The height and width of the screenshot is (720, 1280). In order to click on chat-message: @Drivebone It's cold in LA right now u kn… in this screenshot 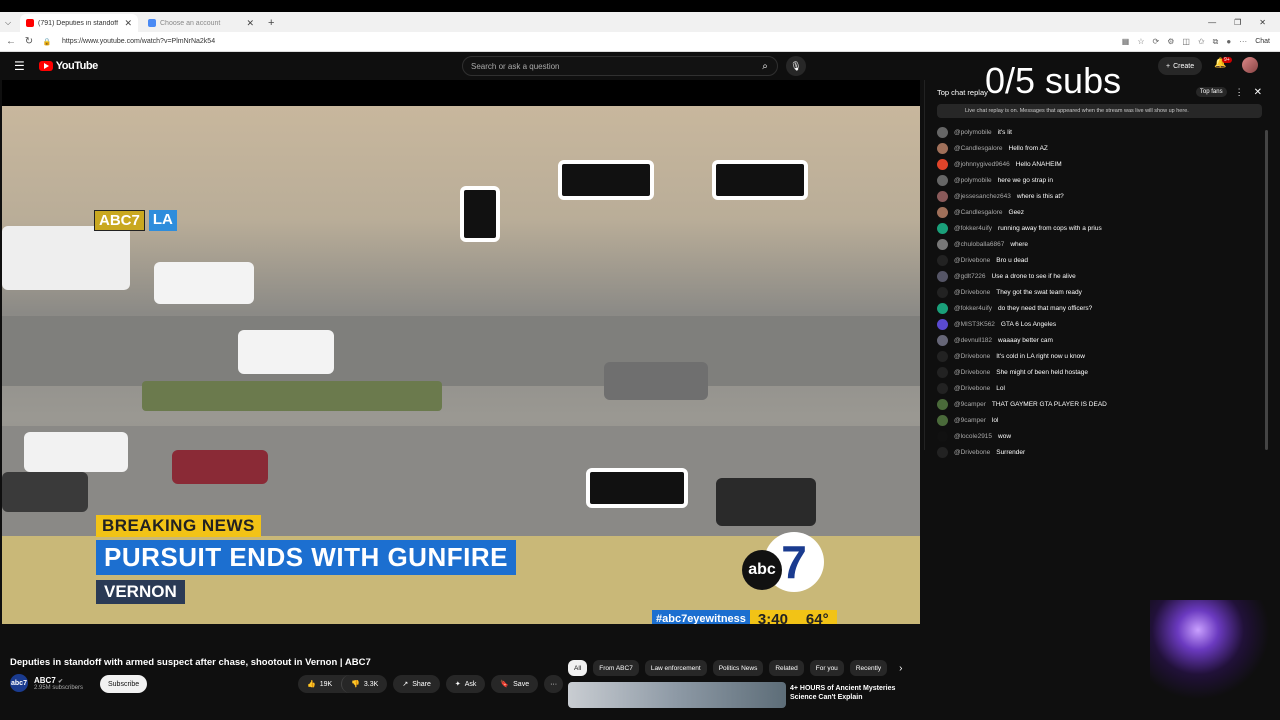, I will do `click(1099, 356)`.